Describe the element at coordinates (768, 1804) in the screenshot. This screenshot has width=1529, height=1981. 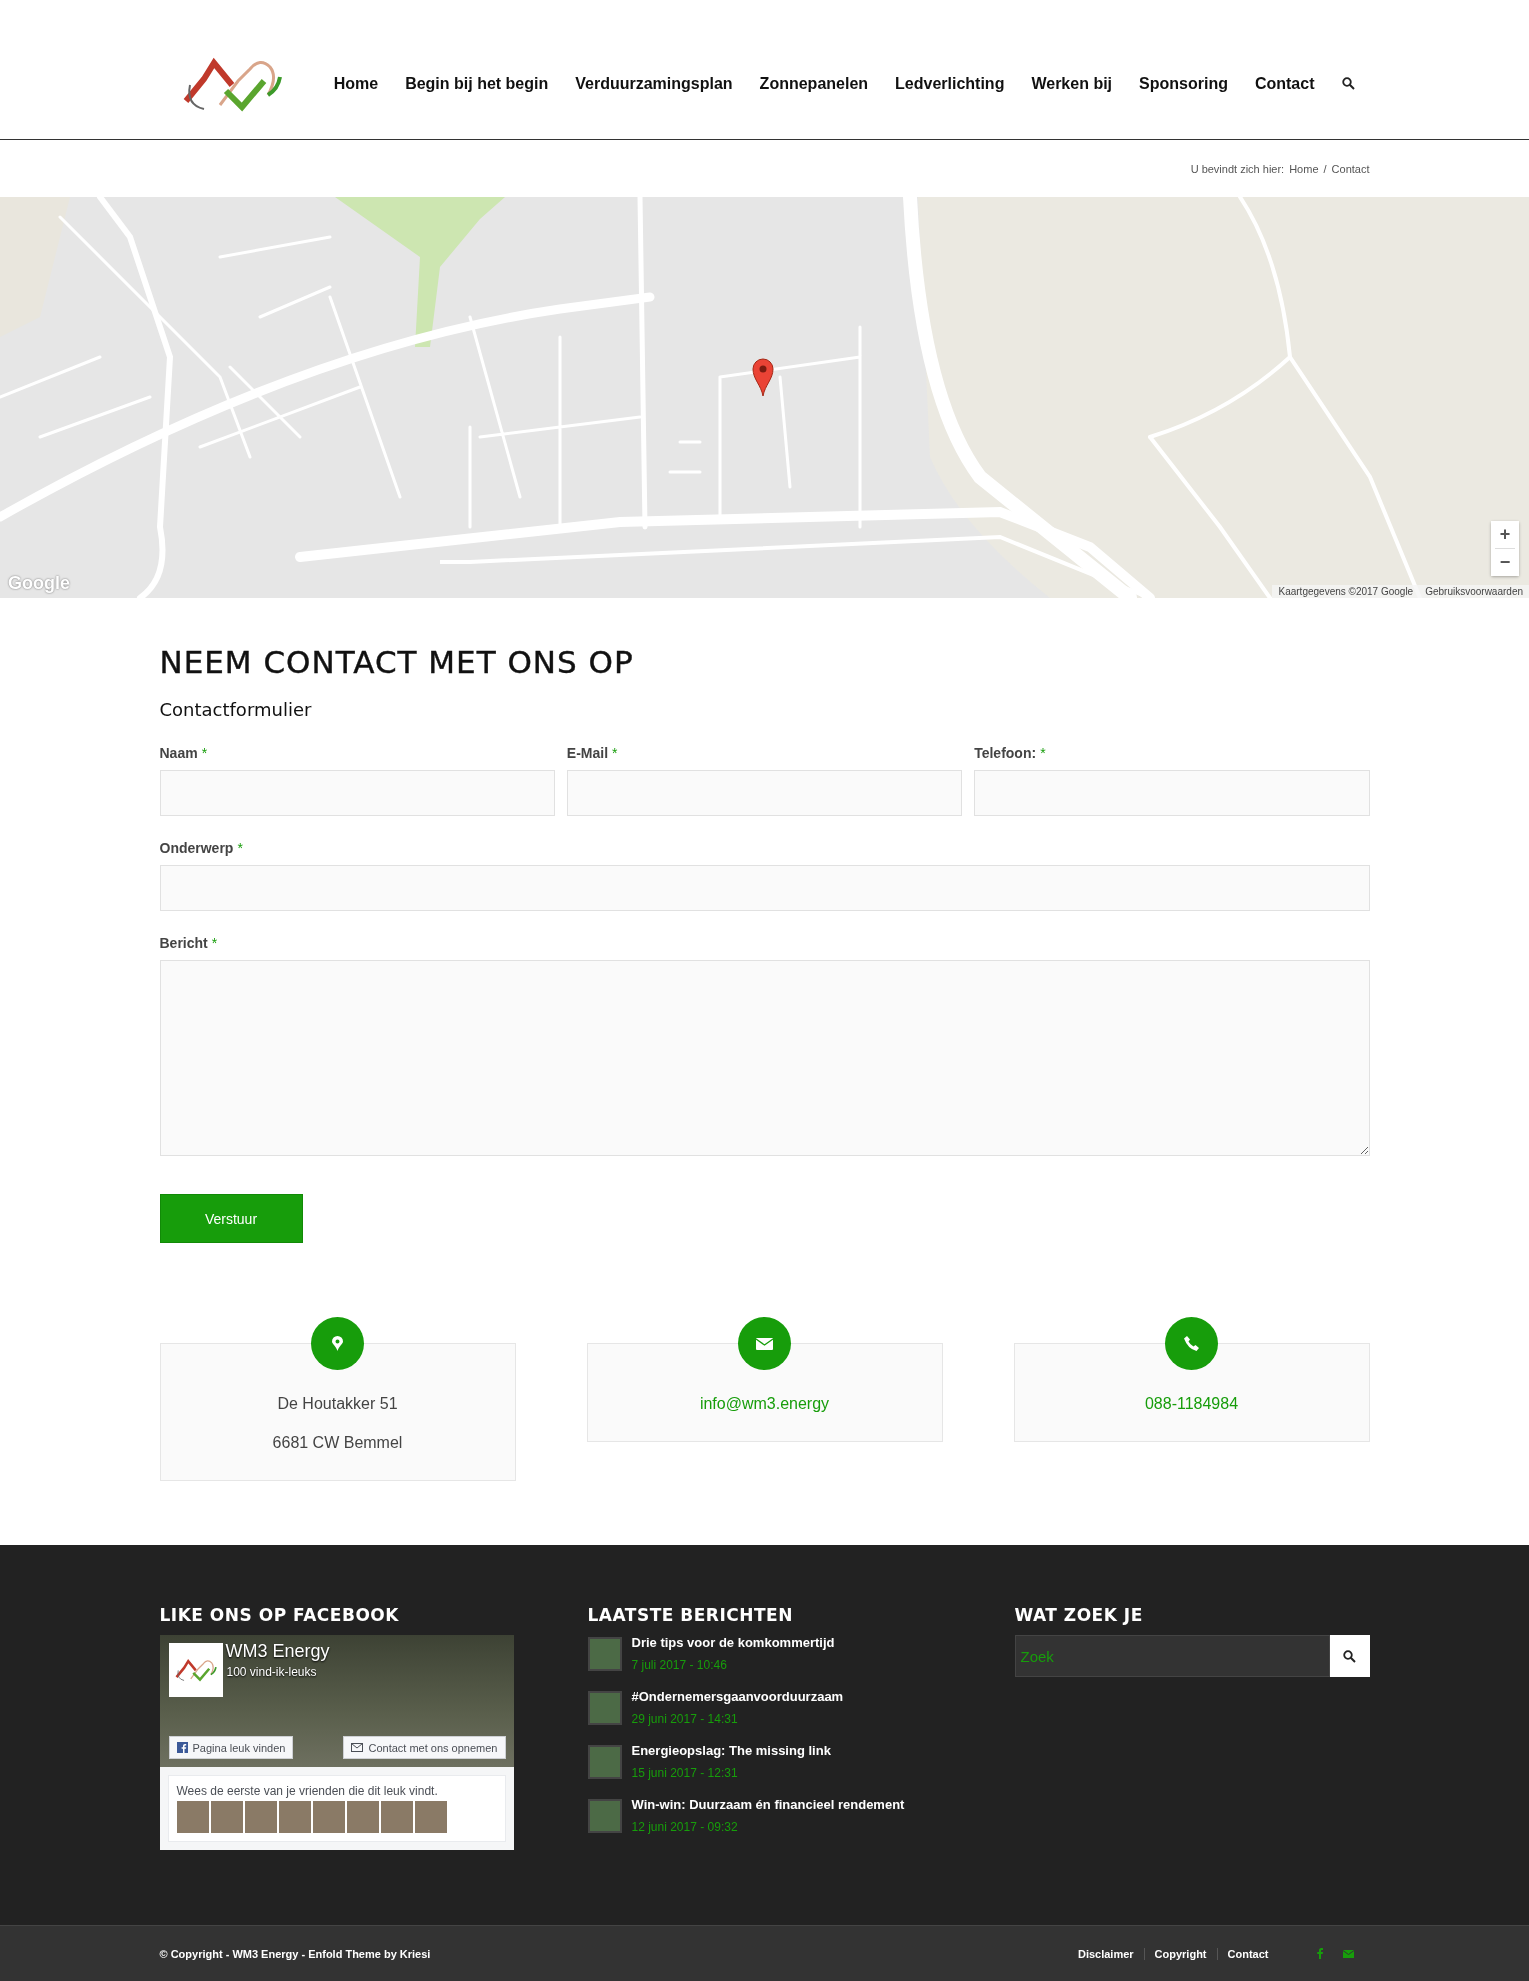
I see `post-link: Win-win: Duurzaam én financieel rendement` at that location.